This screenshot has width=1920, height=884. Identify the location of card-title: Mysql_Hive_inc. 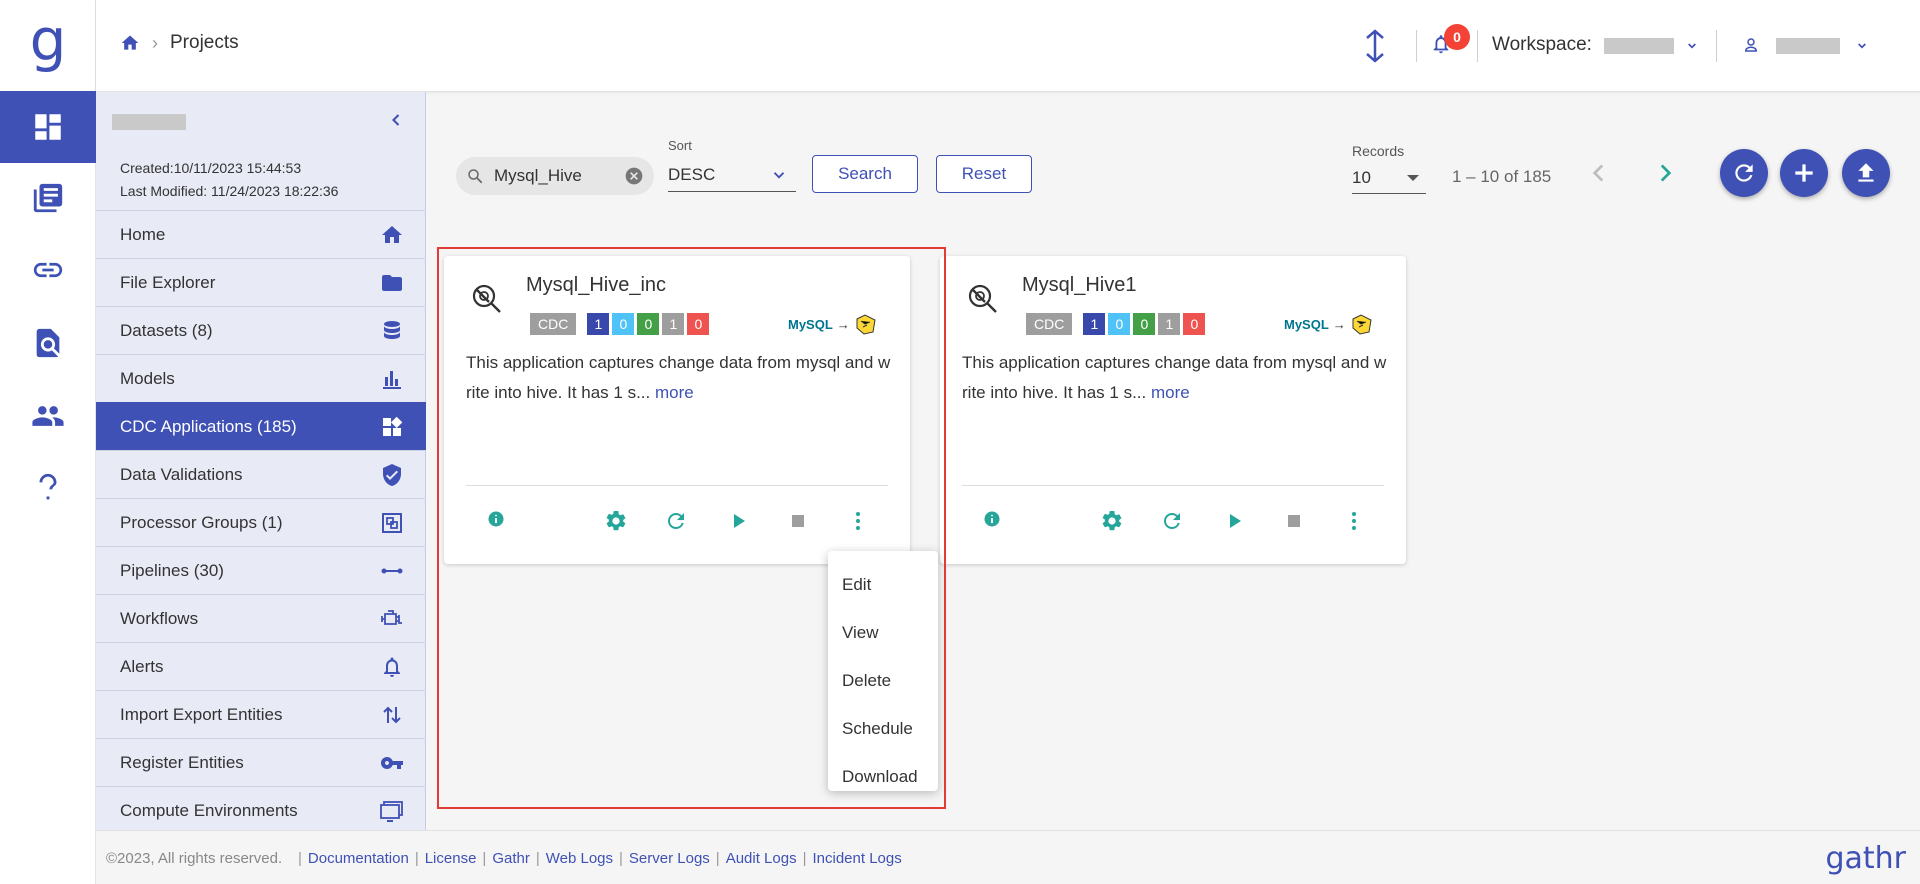
(596, 285).